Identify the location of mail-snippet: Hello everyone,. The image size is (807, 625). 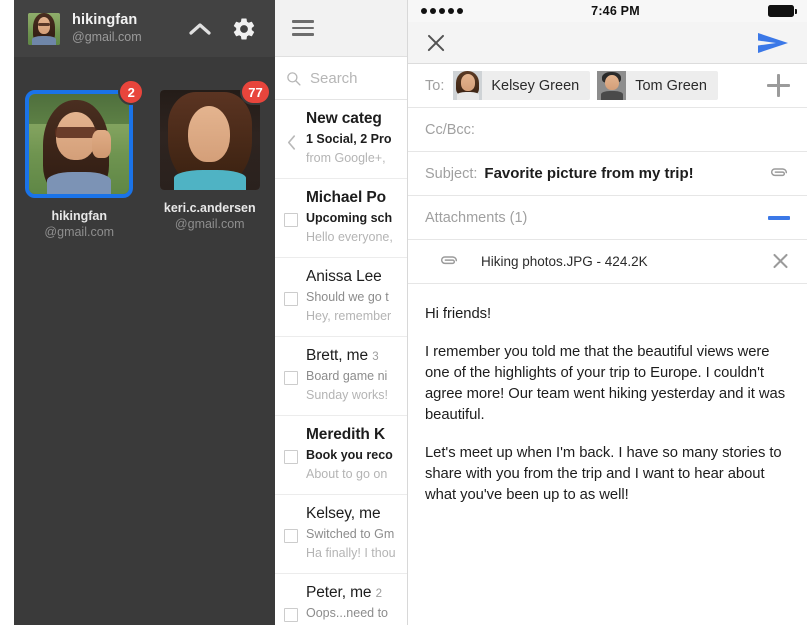
(349, 236).